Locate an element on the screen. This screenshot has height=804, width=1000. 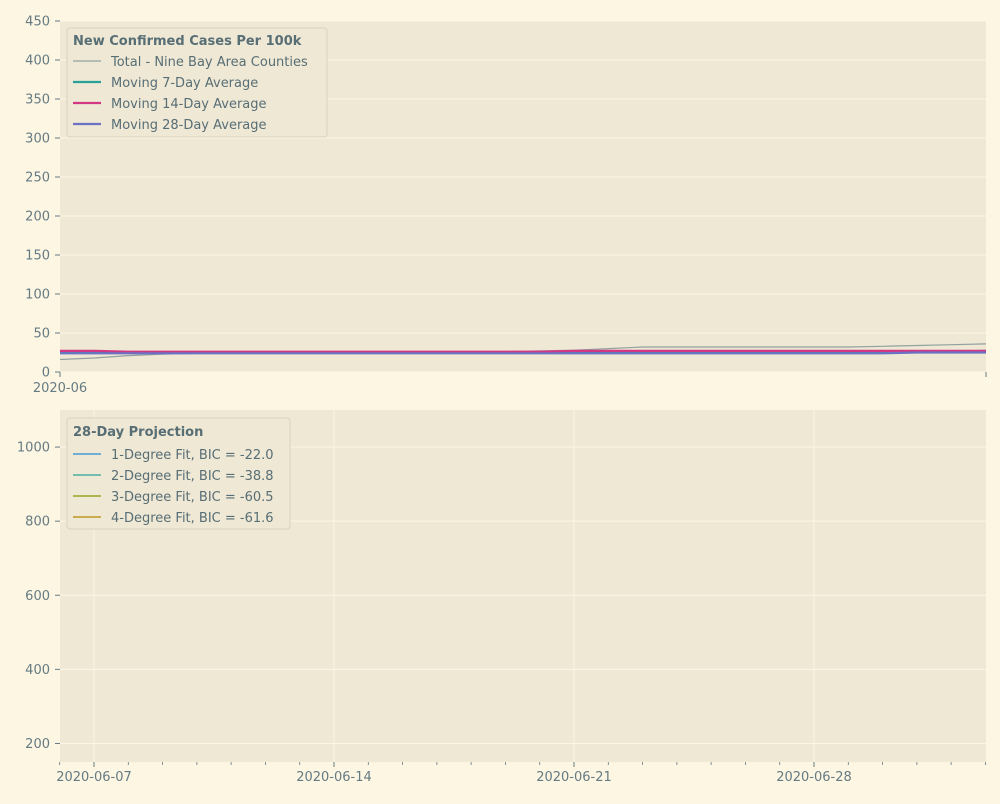
x-tick-label: 2020-06-07 is located at coordinates (94, 777).